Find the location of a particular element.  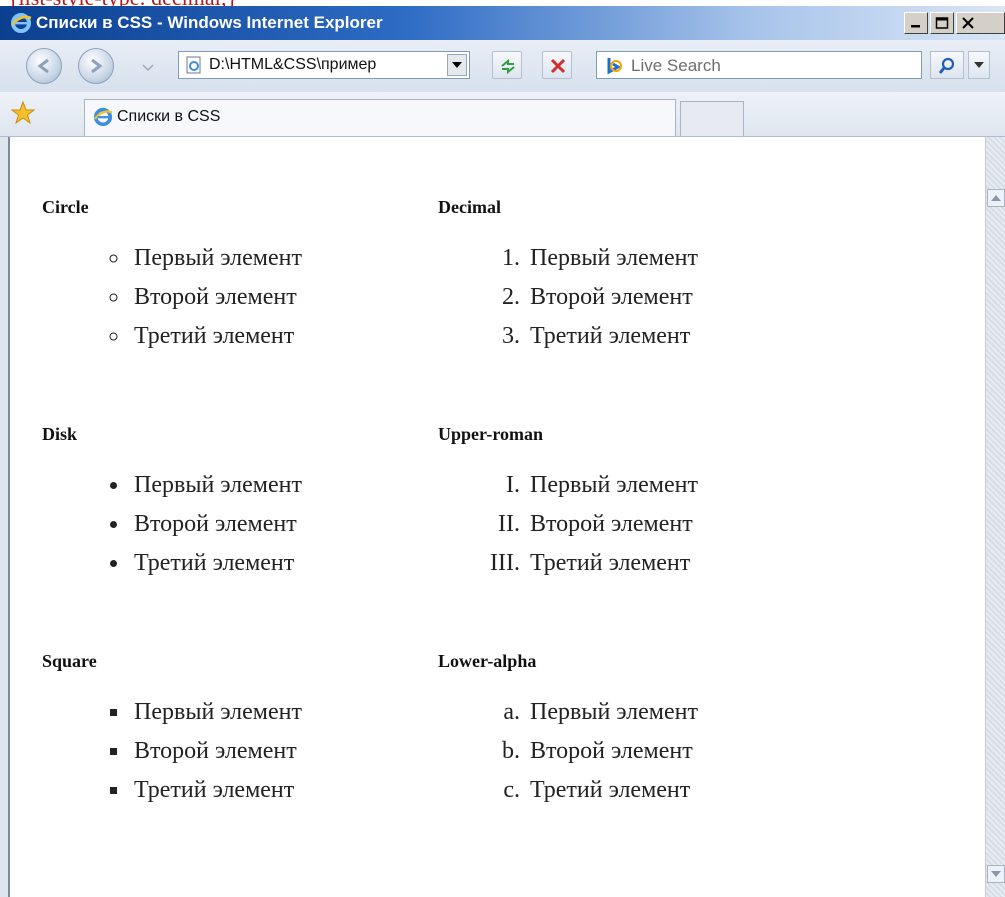

window-title: Списки в CSS - Windows Internet Explorer is located at coordinates (209, 22).